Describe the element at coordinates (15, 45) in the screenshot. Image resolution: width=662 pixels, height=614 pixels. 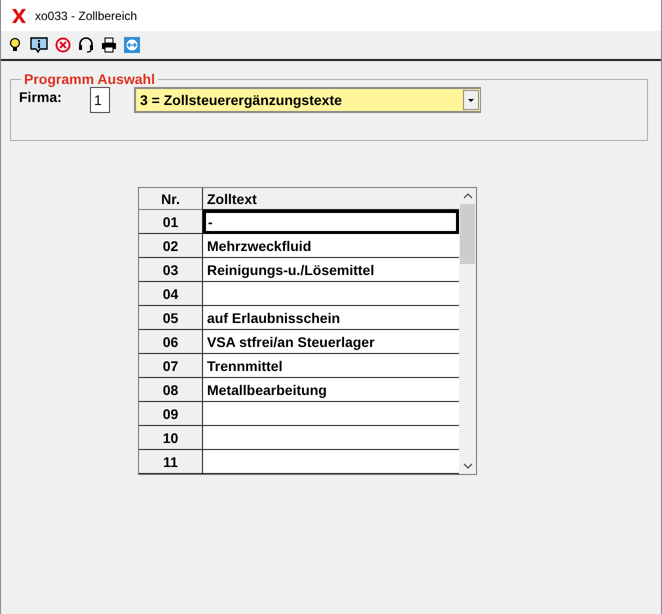
I see `lightbulb-icon` at that location.